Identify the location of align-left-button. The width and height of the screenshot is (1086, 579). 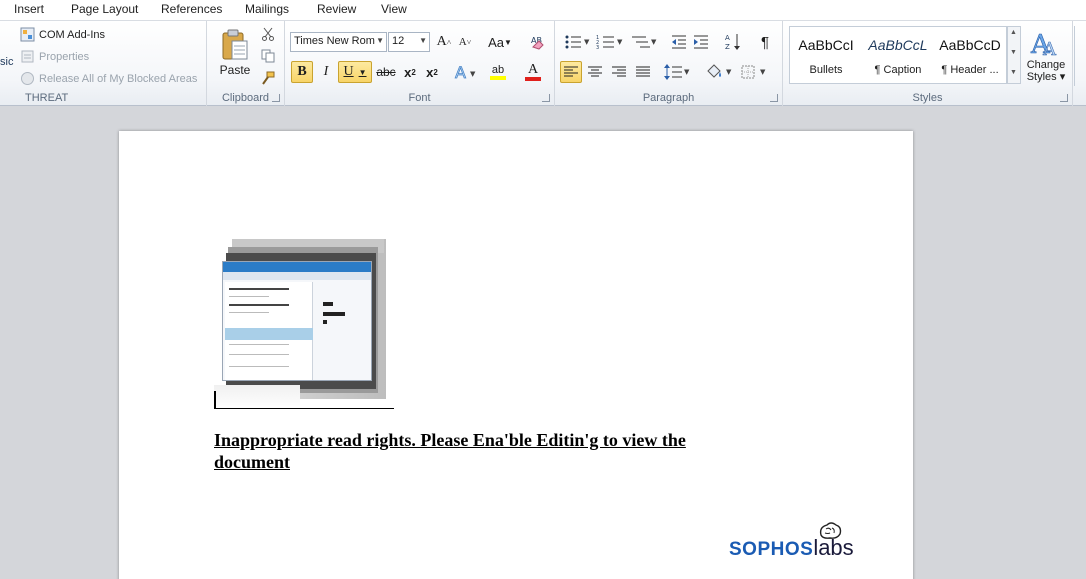
(571, 72).